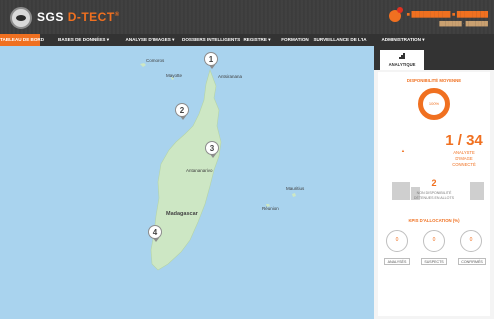 Image resolution: width=494 pixels, height=319 pixels. What do you see at coordinates (397, 241) in the screenshot?
I see `kpi-analyses-value: 0` at bounding box center [397, 241].